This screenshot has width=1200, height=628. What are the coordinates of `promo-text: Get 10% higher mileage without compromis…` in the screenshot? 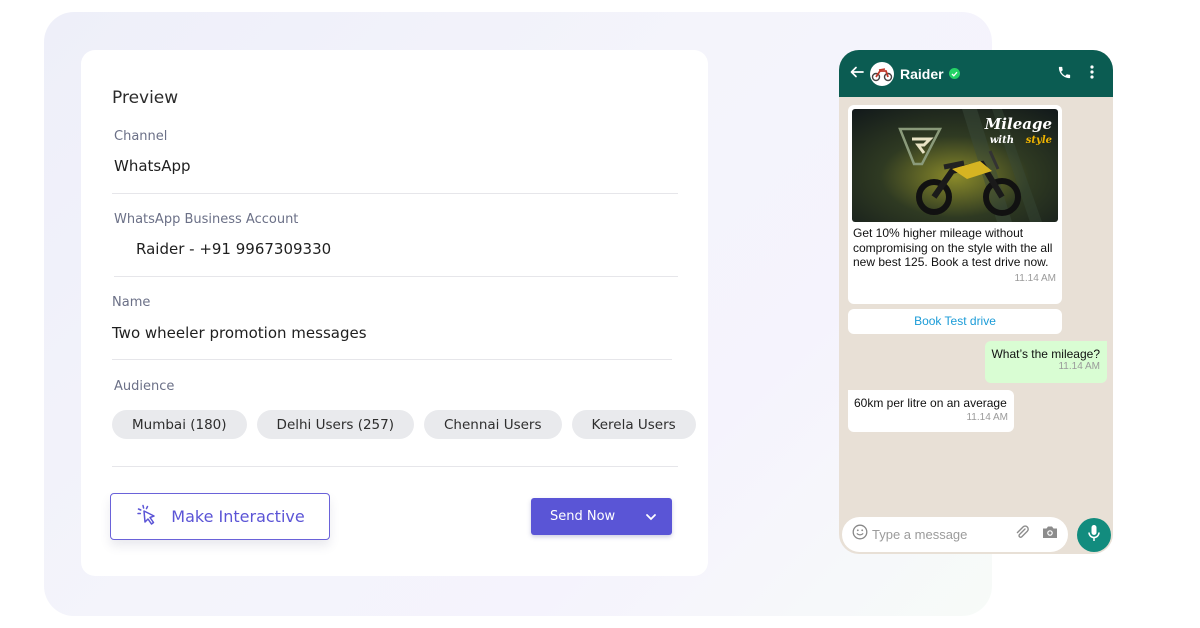 It's located at (953, 247).